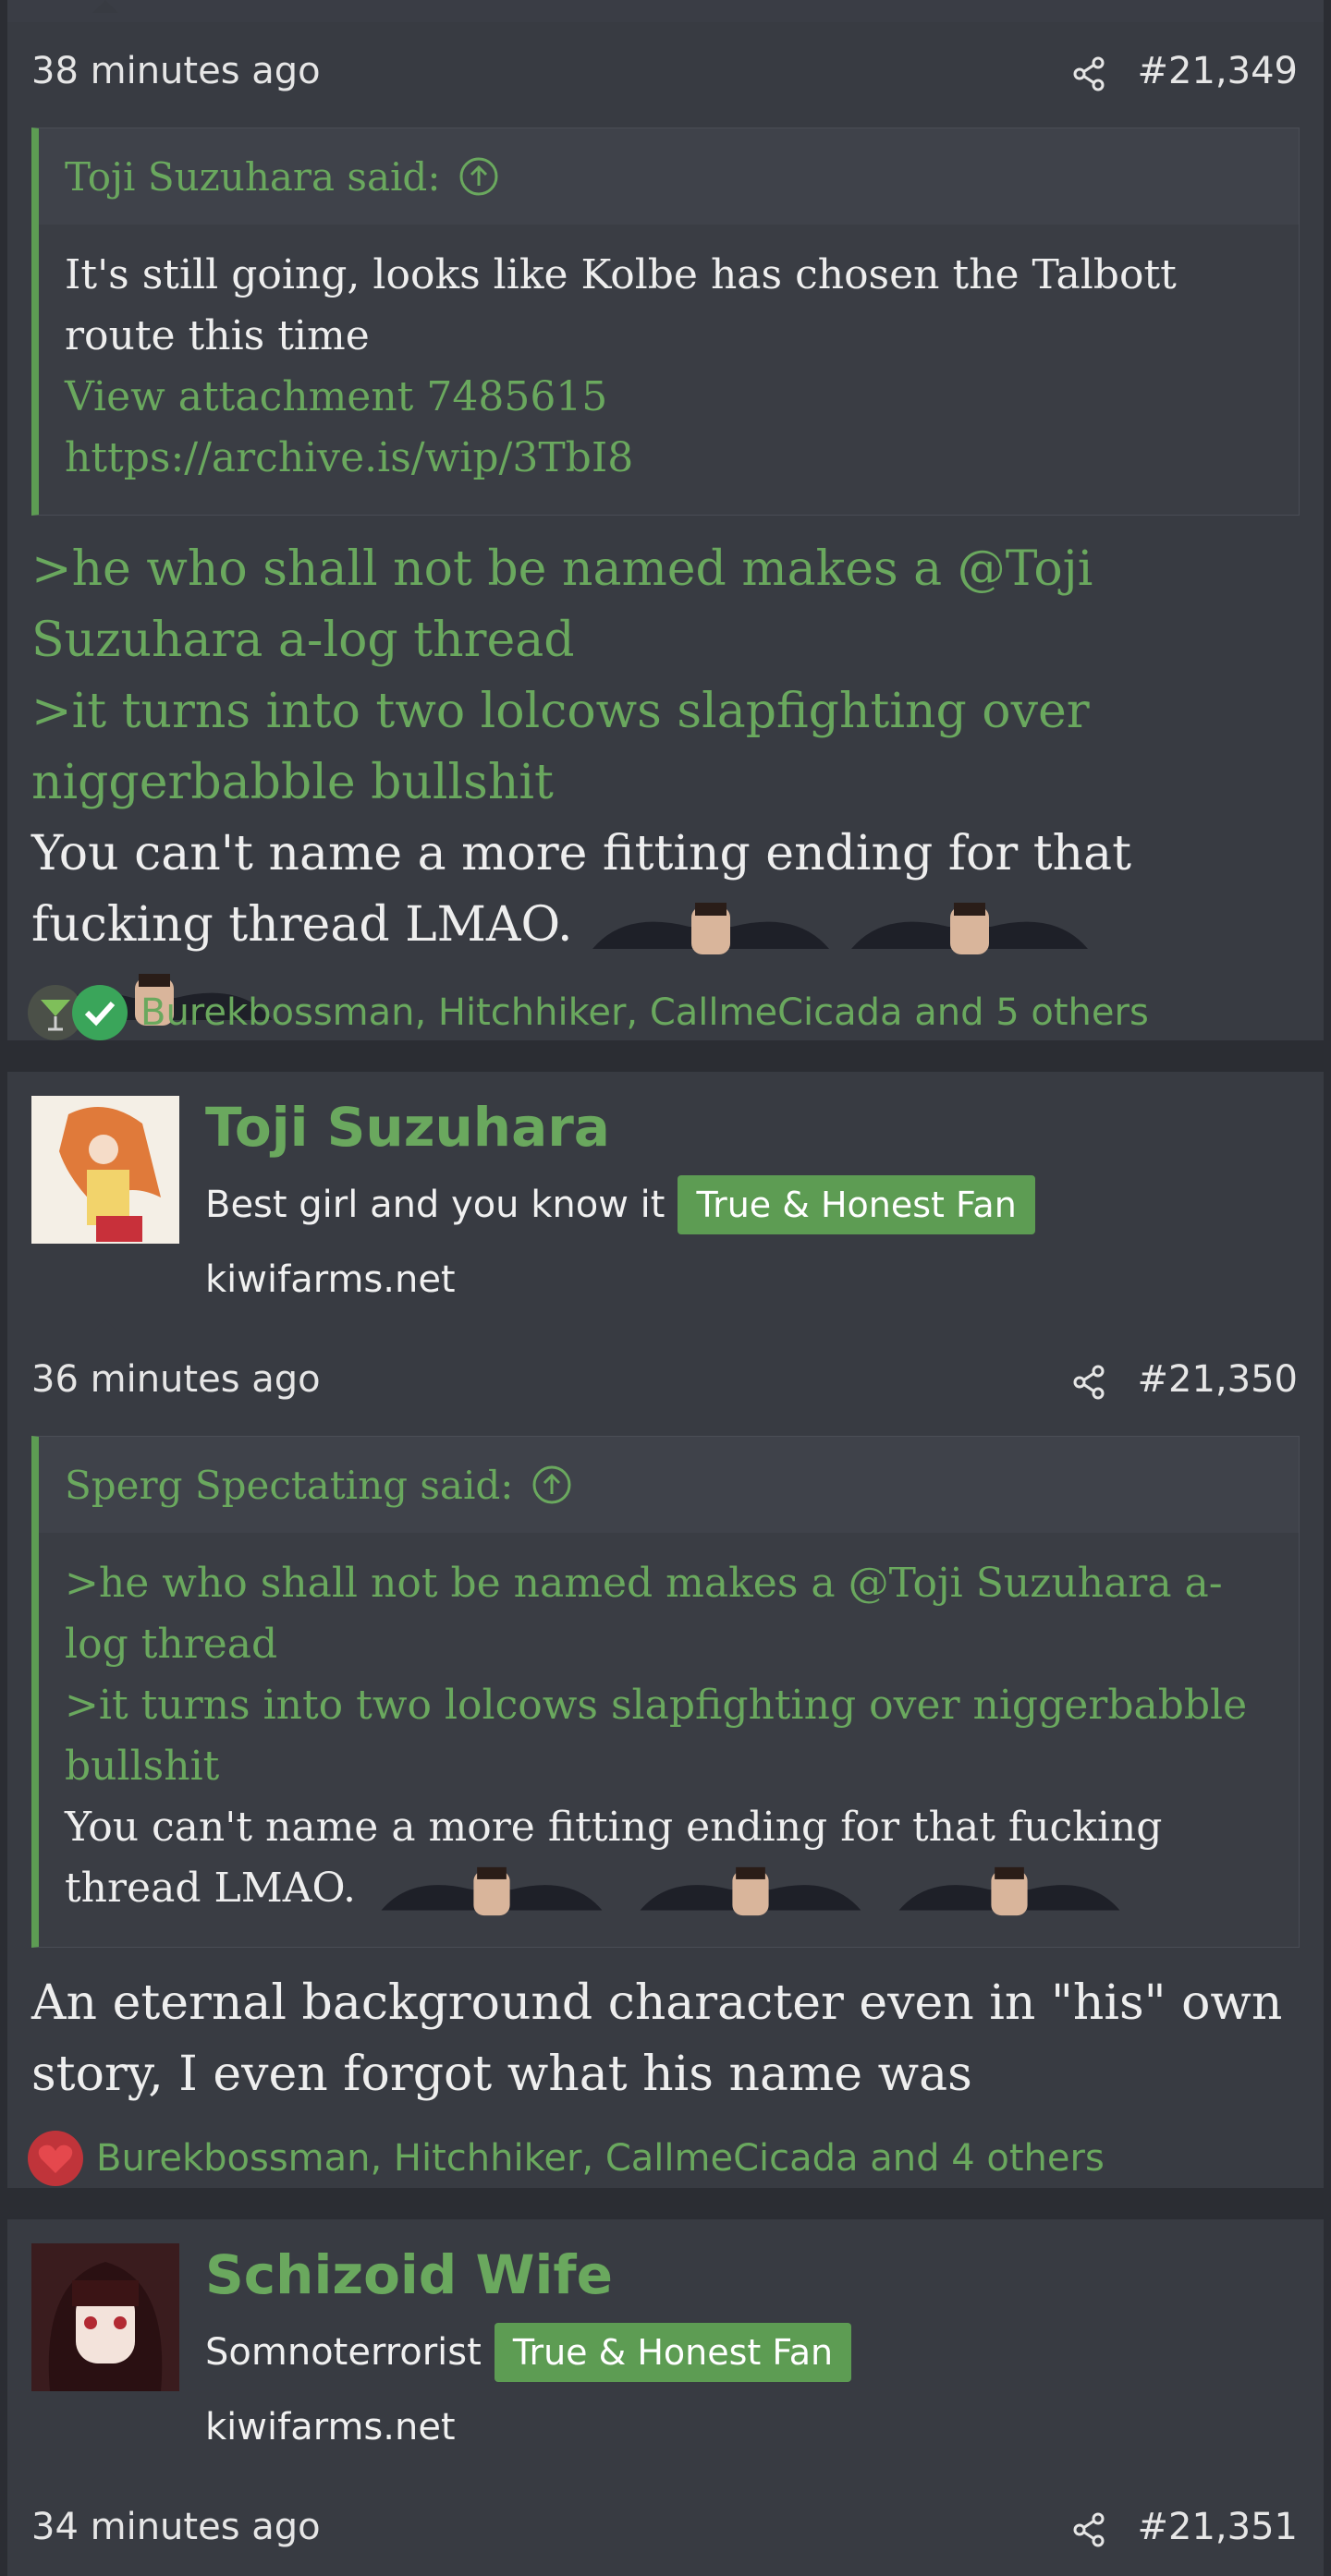 This screenshot has width=1331, height=2576. I want to click on checkmark-icon, so click(100, 1012).